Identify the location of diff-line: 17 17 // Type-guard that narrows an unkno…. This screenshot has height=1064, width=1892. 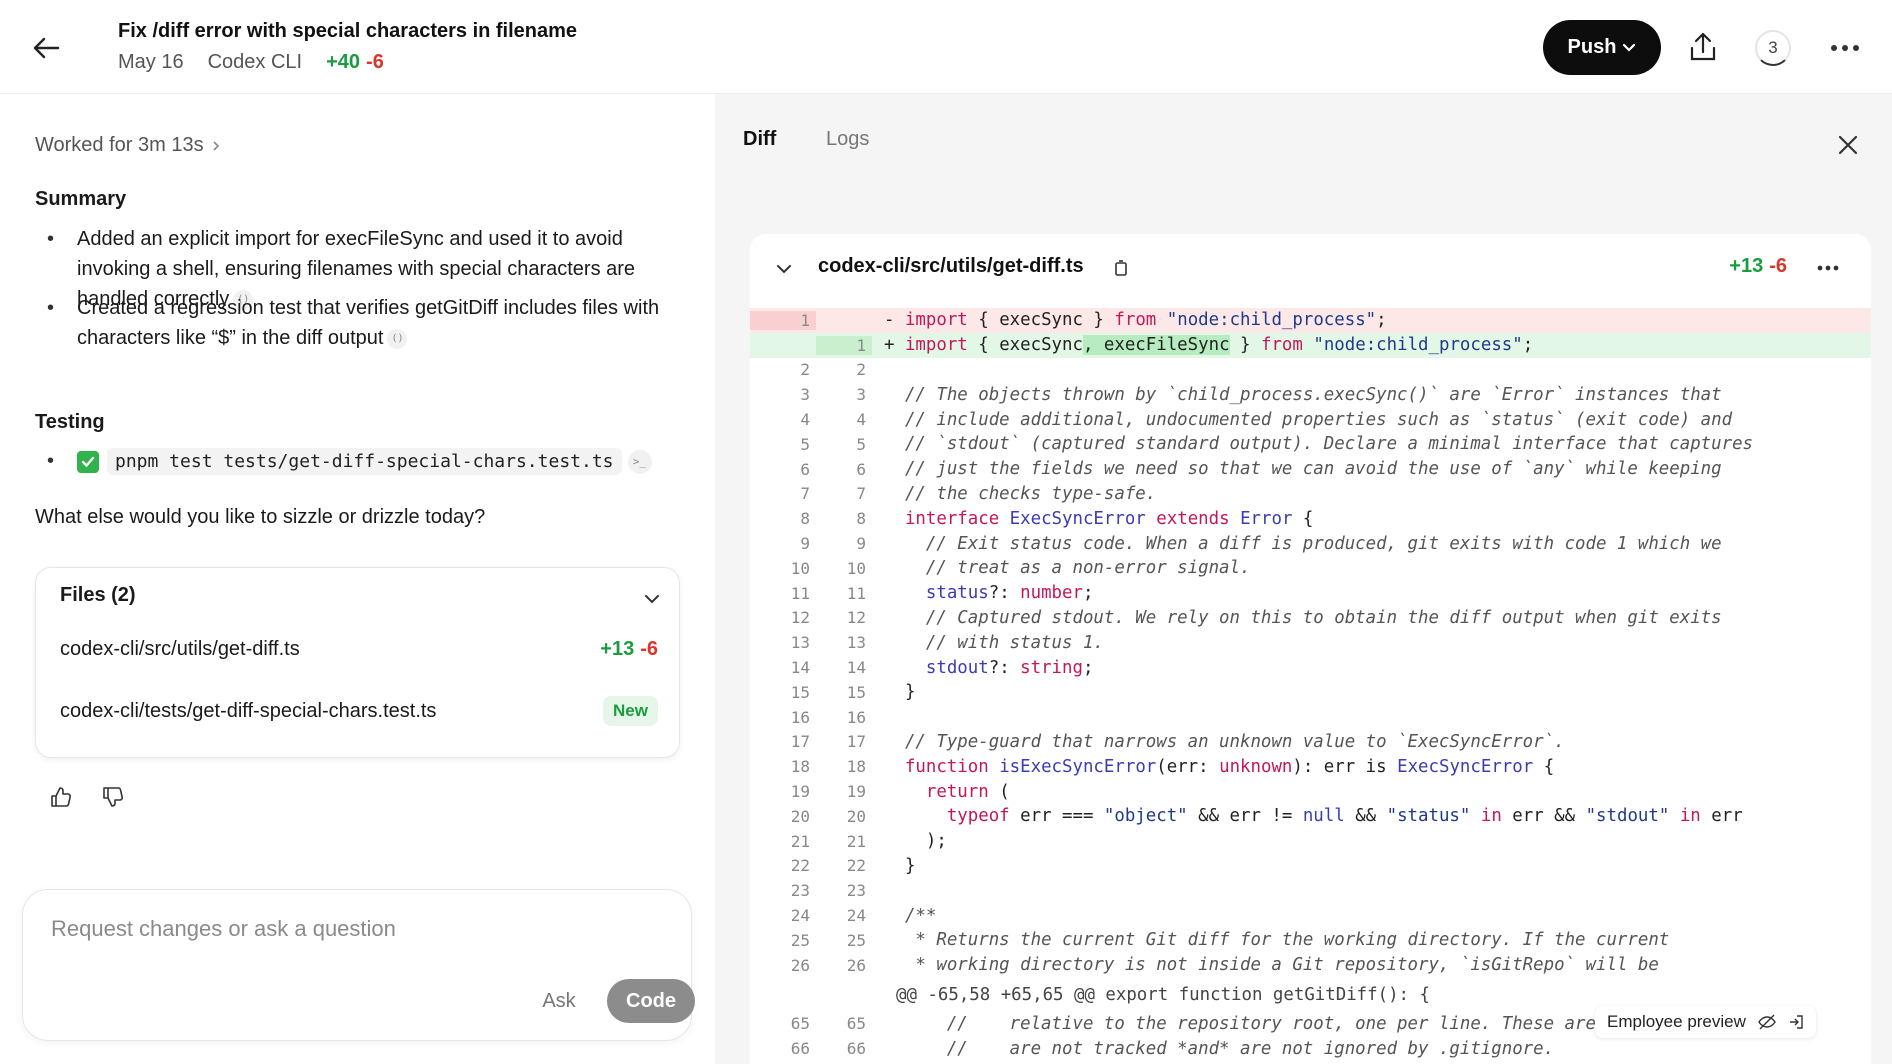
(1177, 741).